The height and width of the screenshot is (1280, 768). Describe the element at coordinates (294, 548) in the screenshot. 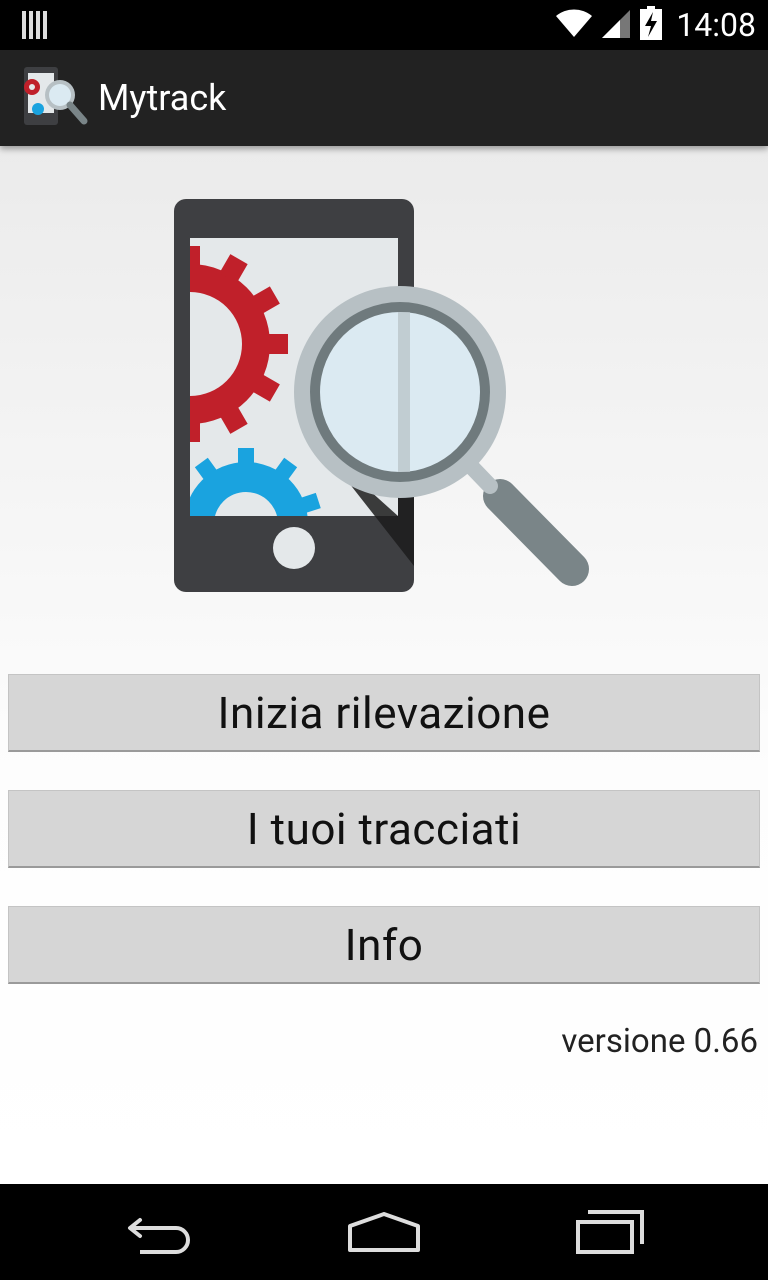

I see `home-button-illustration` at that location.